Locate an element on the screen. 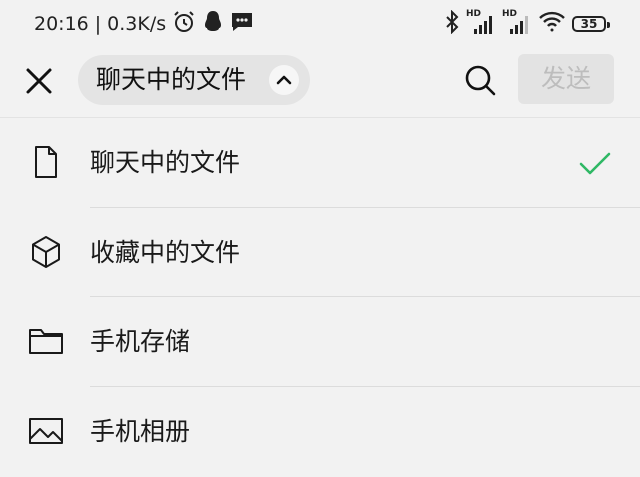 This screenshot has width=640, height=477. search-icon is located at coordinates (480, 80).